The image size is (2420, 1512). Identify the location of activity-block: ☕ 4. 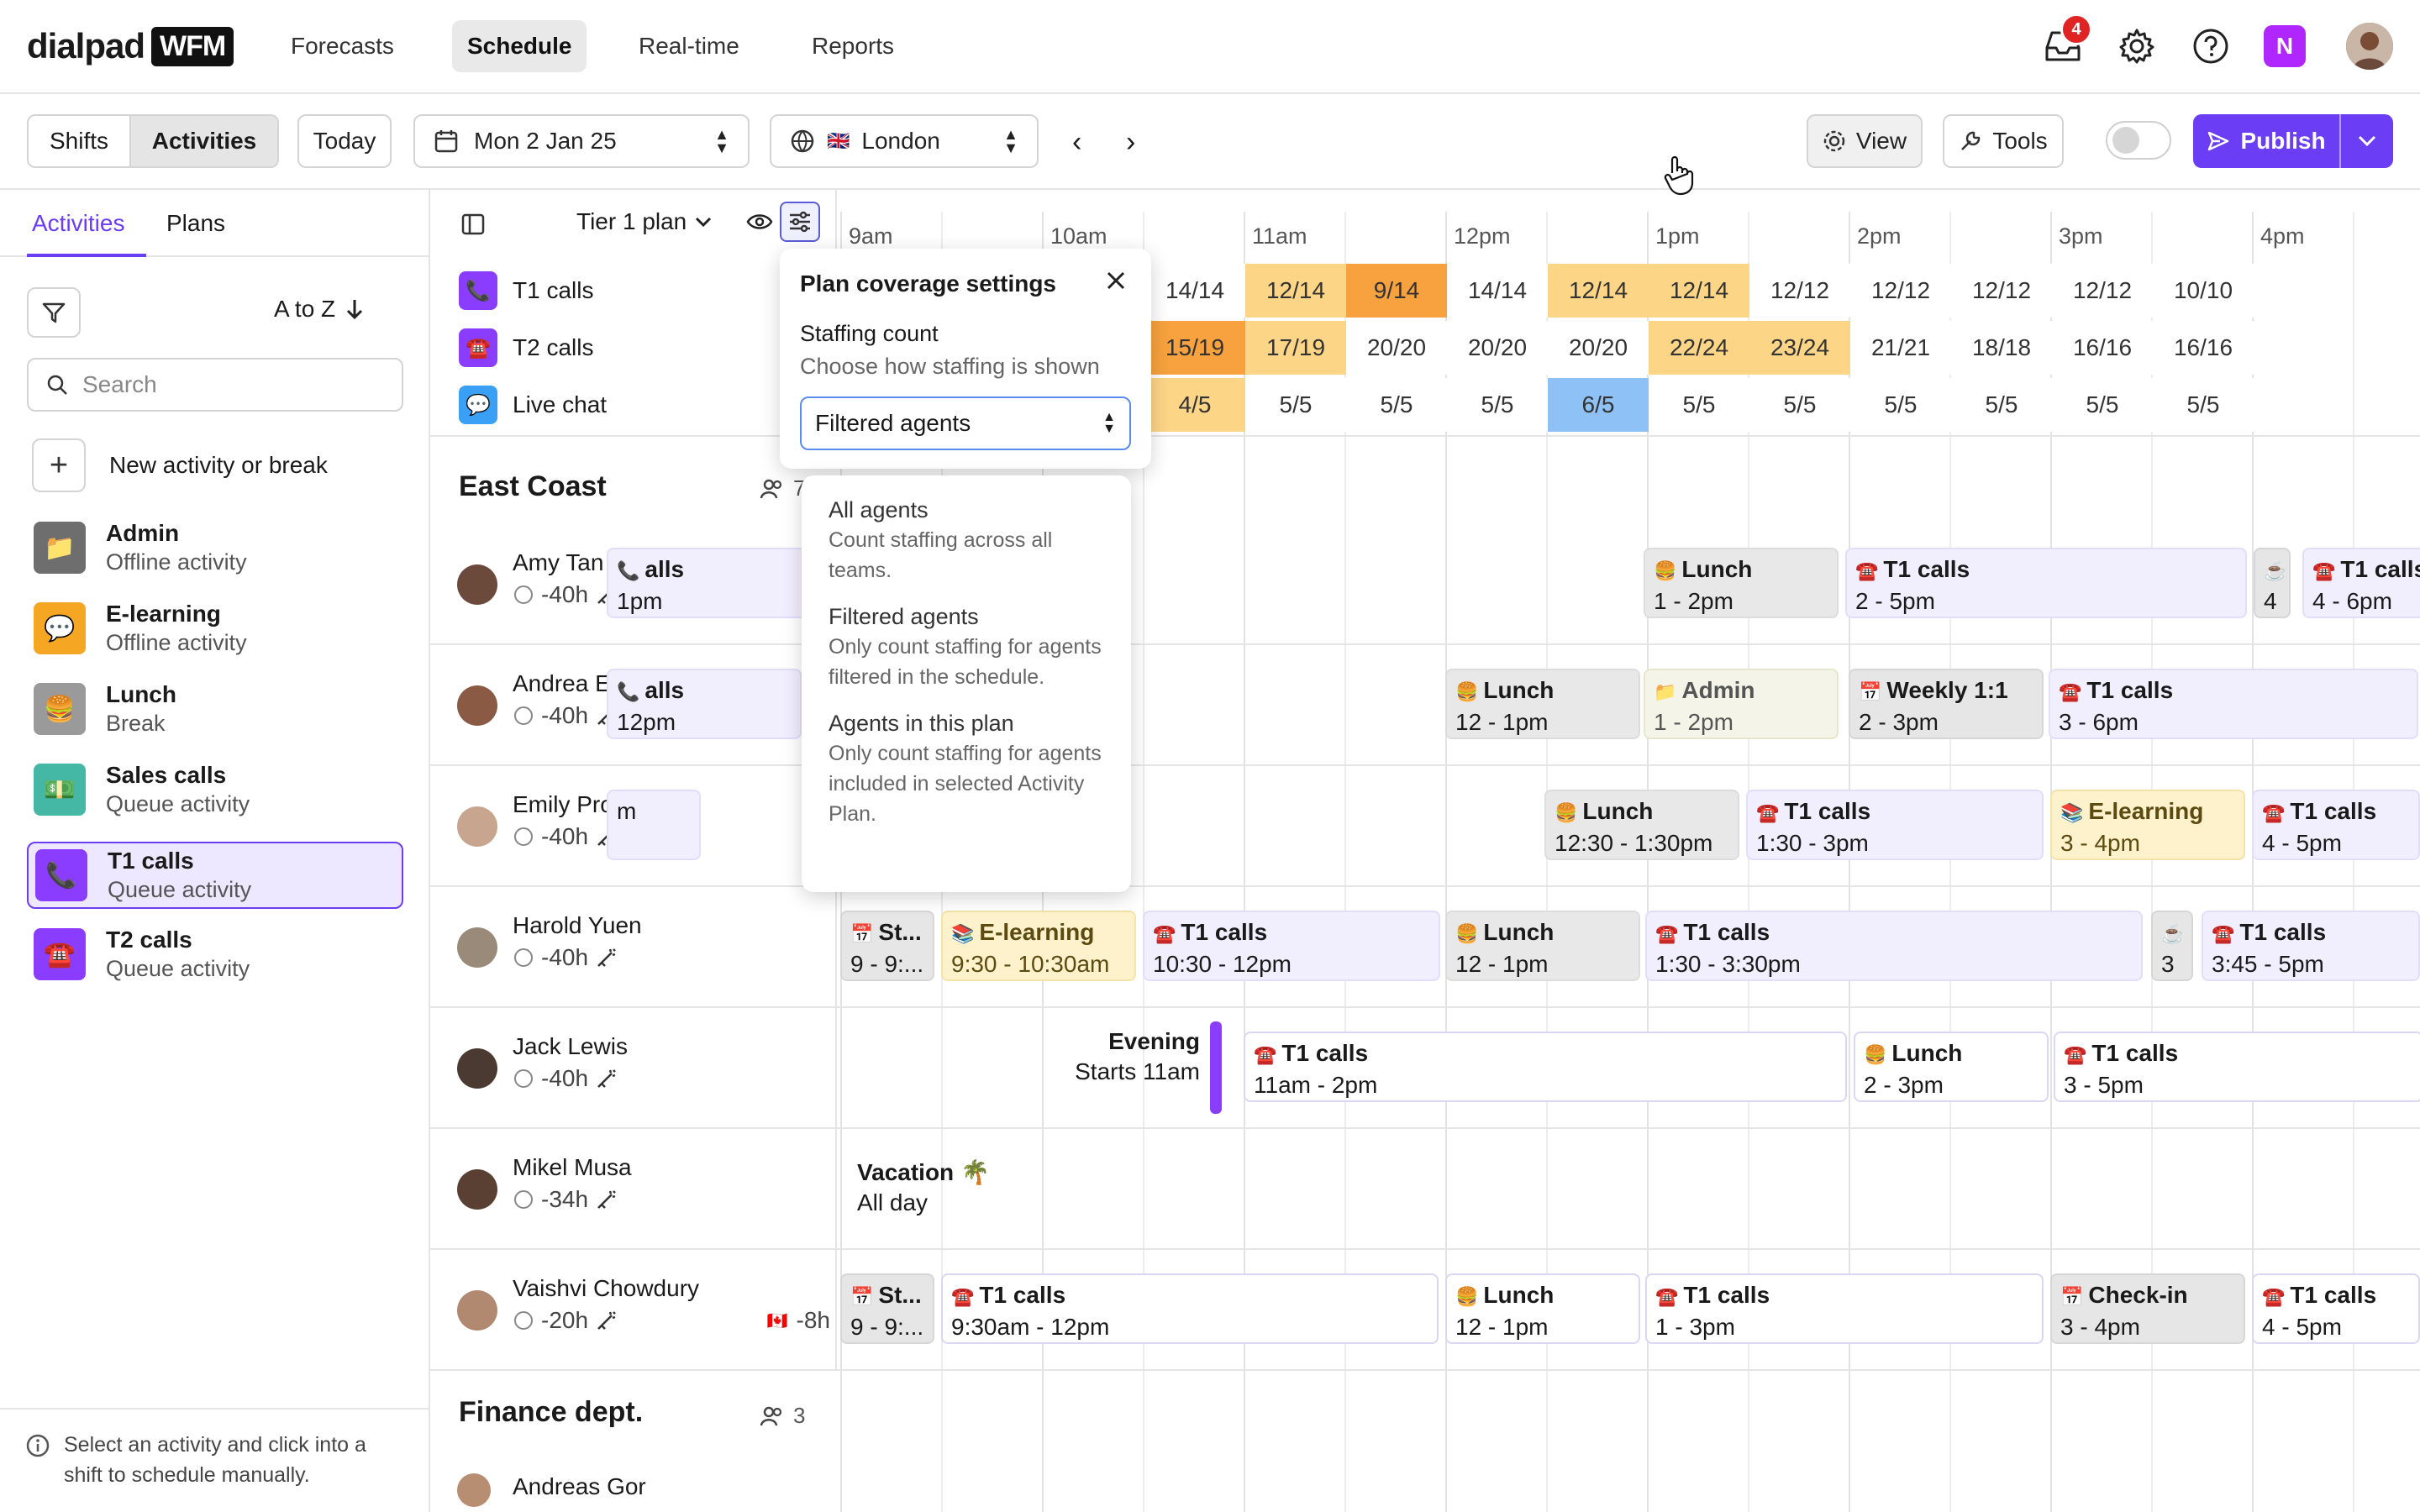
(2272, 583).